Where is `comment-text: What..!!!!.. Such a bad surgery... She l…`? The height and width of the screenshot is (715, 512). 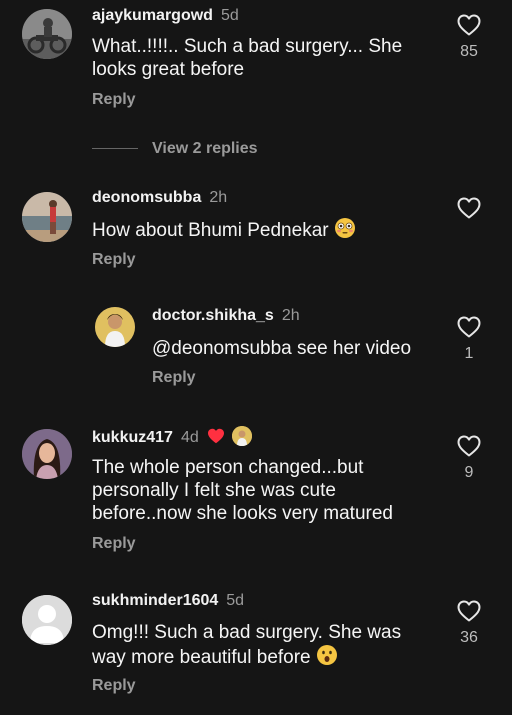
comment-text: What..!!!!.. Such a bad surgery... She l… is located at coordinates (247, 58).